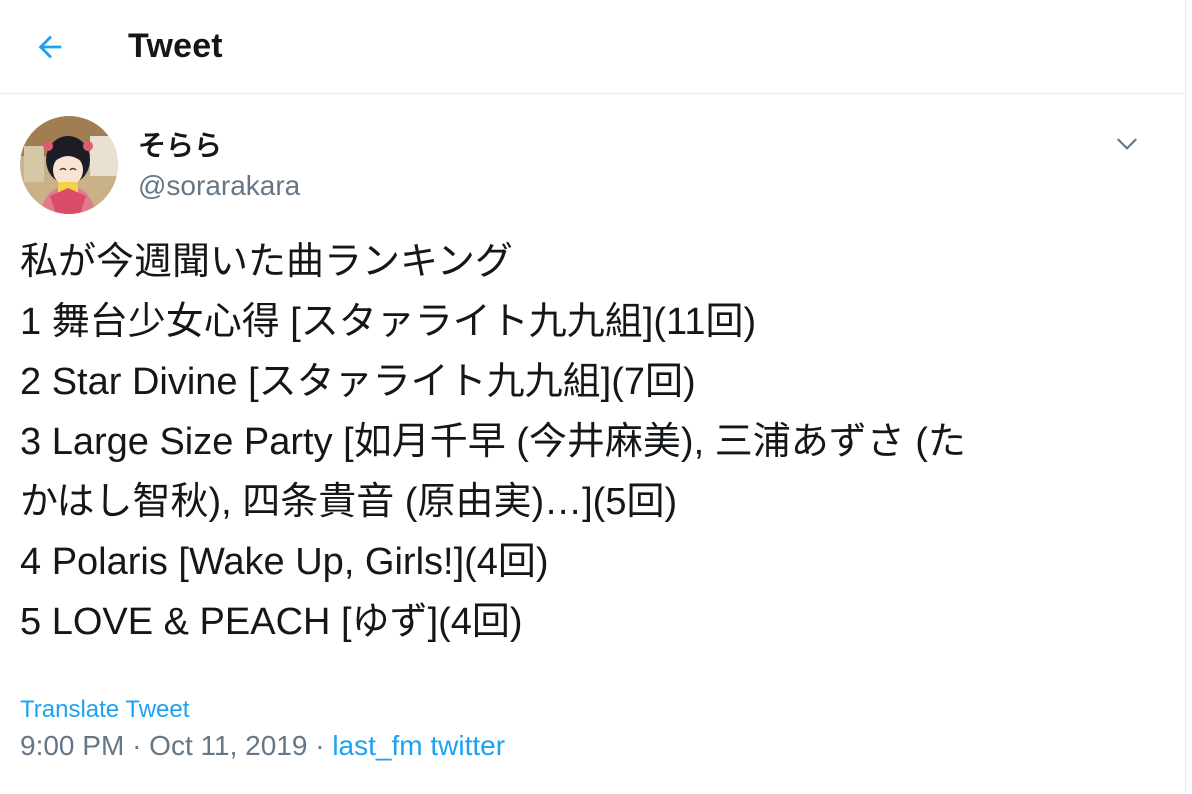 This screenshot has width=1192, height=794. I want to click on more-options-button, so click(1127, 144).